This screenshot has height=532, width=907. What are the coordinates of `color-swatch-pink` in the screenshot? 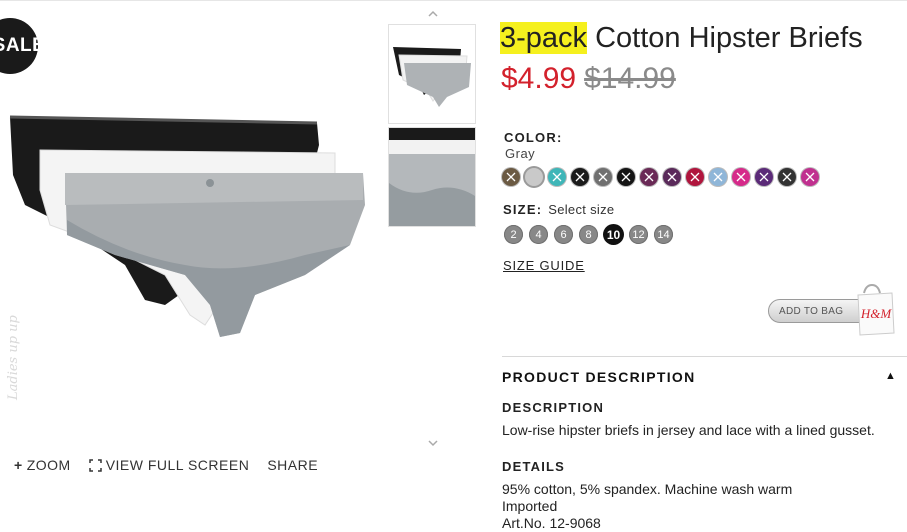 It's located at (741, 177).